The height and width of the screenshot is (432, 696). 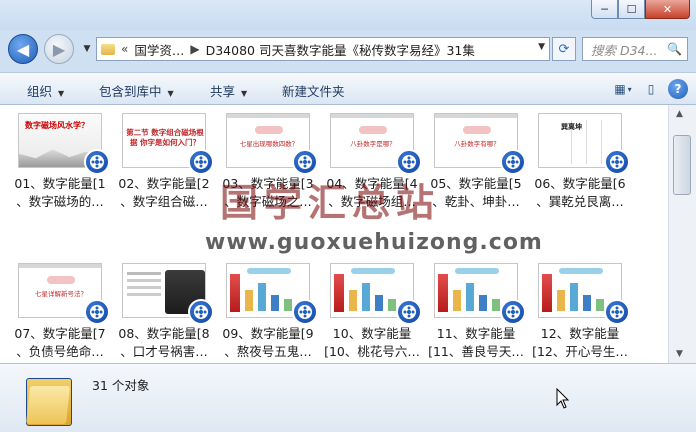 I want to click on address-overflow-button: «, so click(x=124, y=49).